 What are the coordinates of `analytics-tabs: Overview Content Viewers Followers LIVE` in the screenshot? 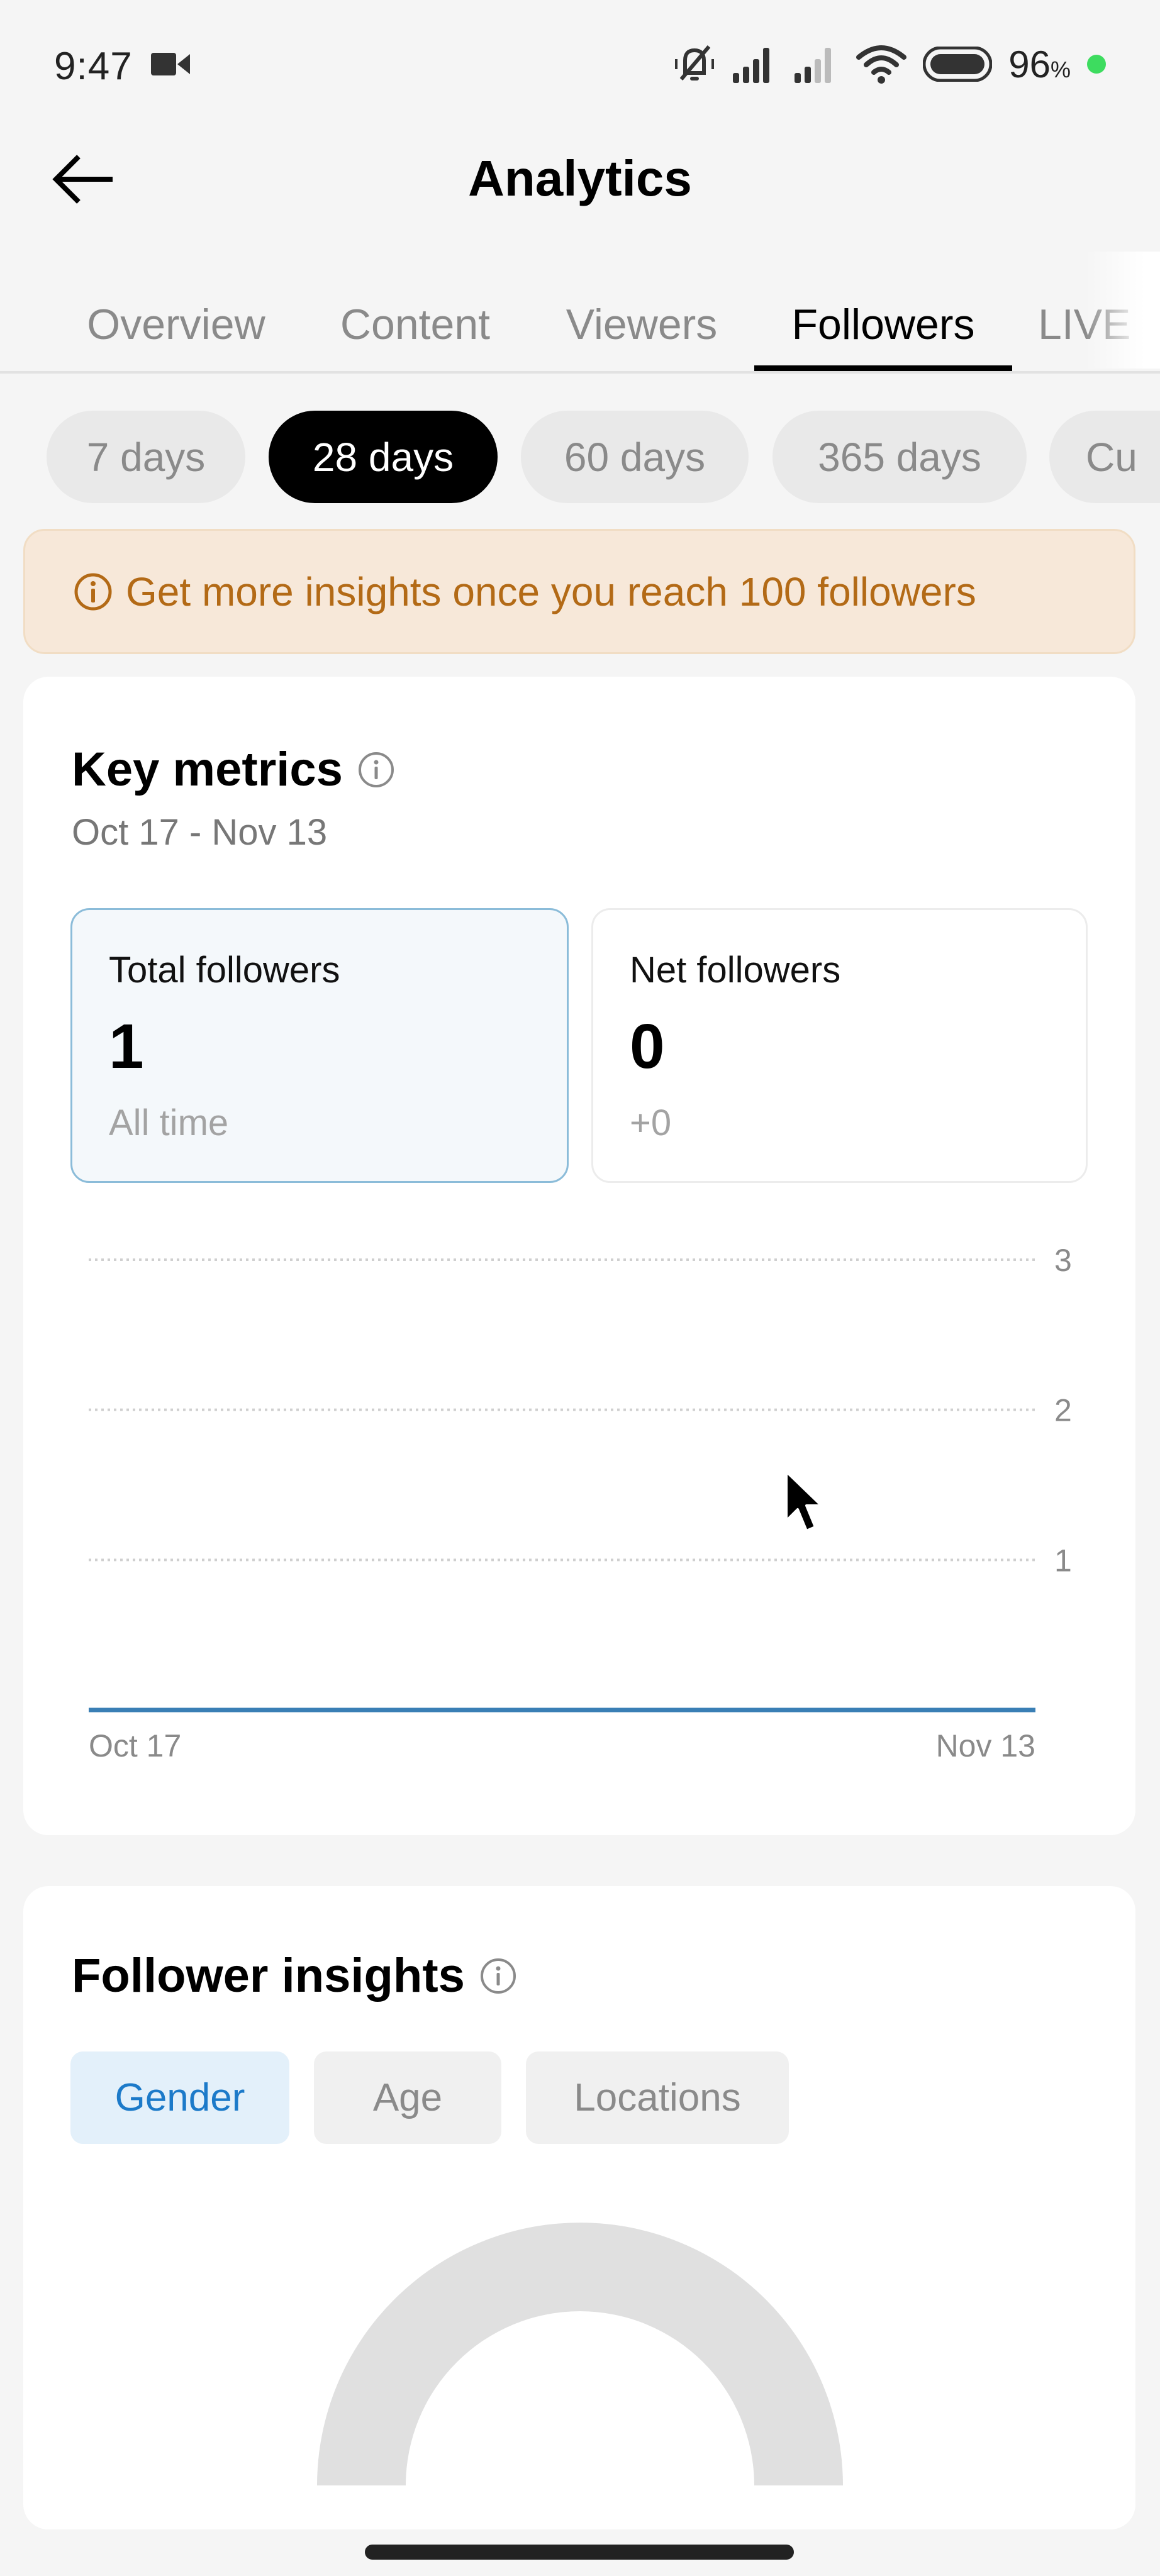 It's located at (580, 324).